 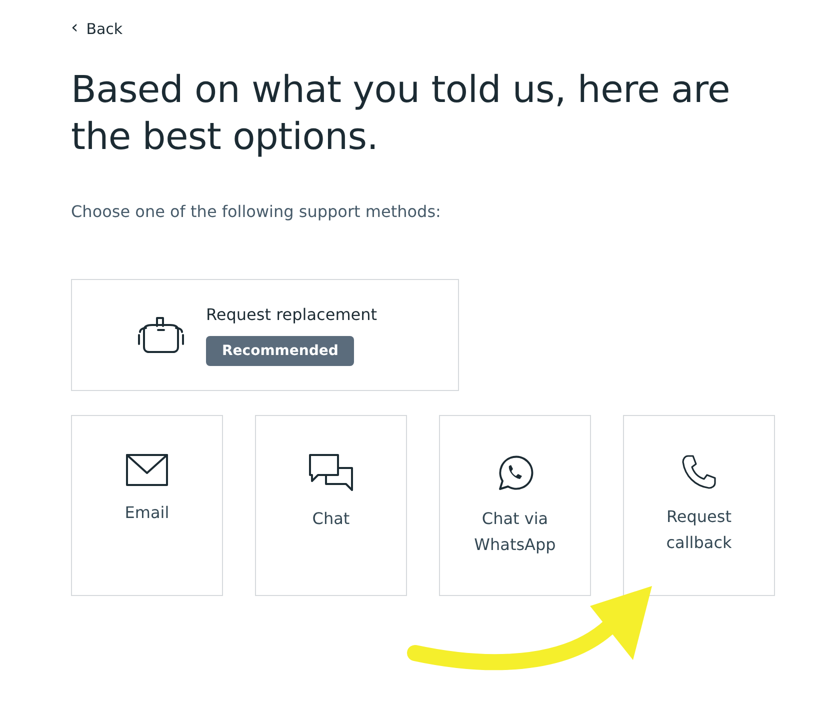 I want to click on whatsapp-icon, so click(x=515, y=473).